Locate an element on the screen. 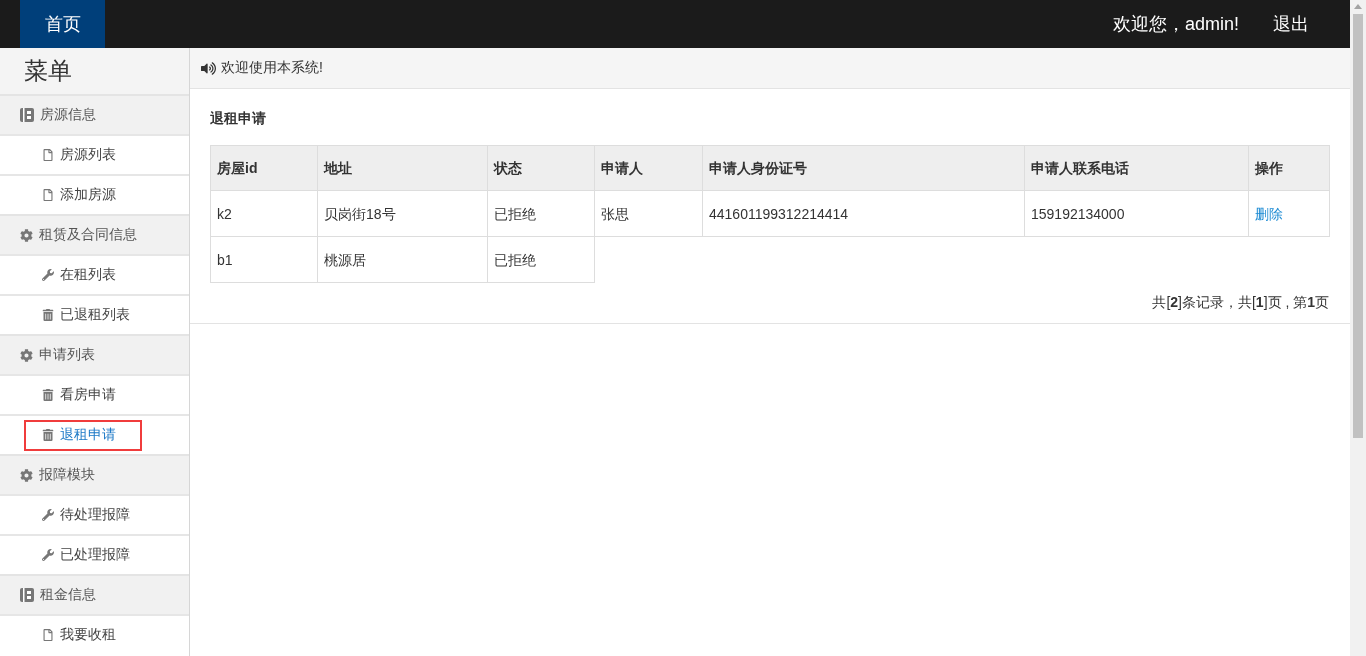 This screenshot has width=1366, height=656. panel-title: 退租申请 is located at coordinates (238, 118).